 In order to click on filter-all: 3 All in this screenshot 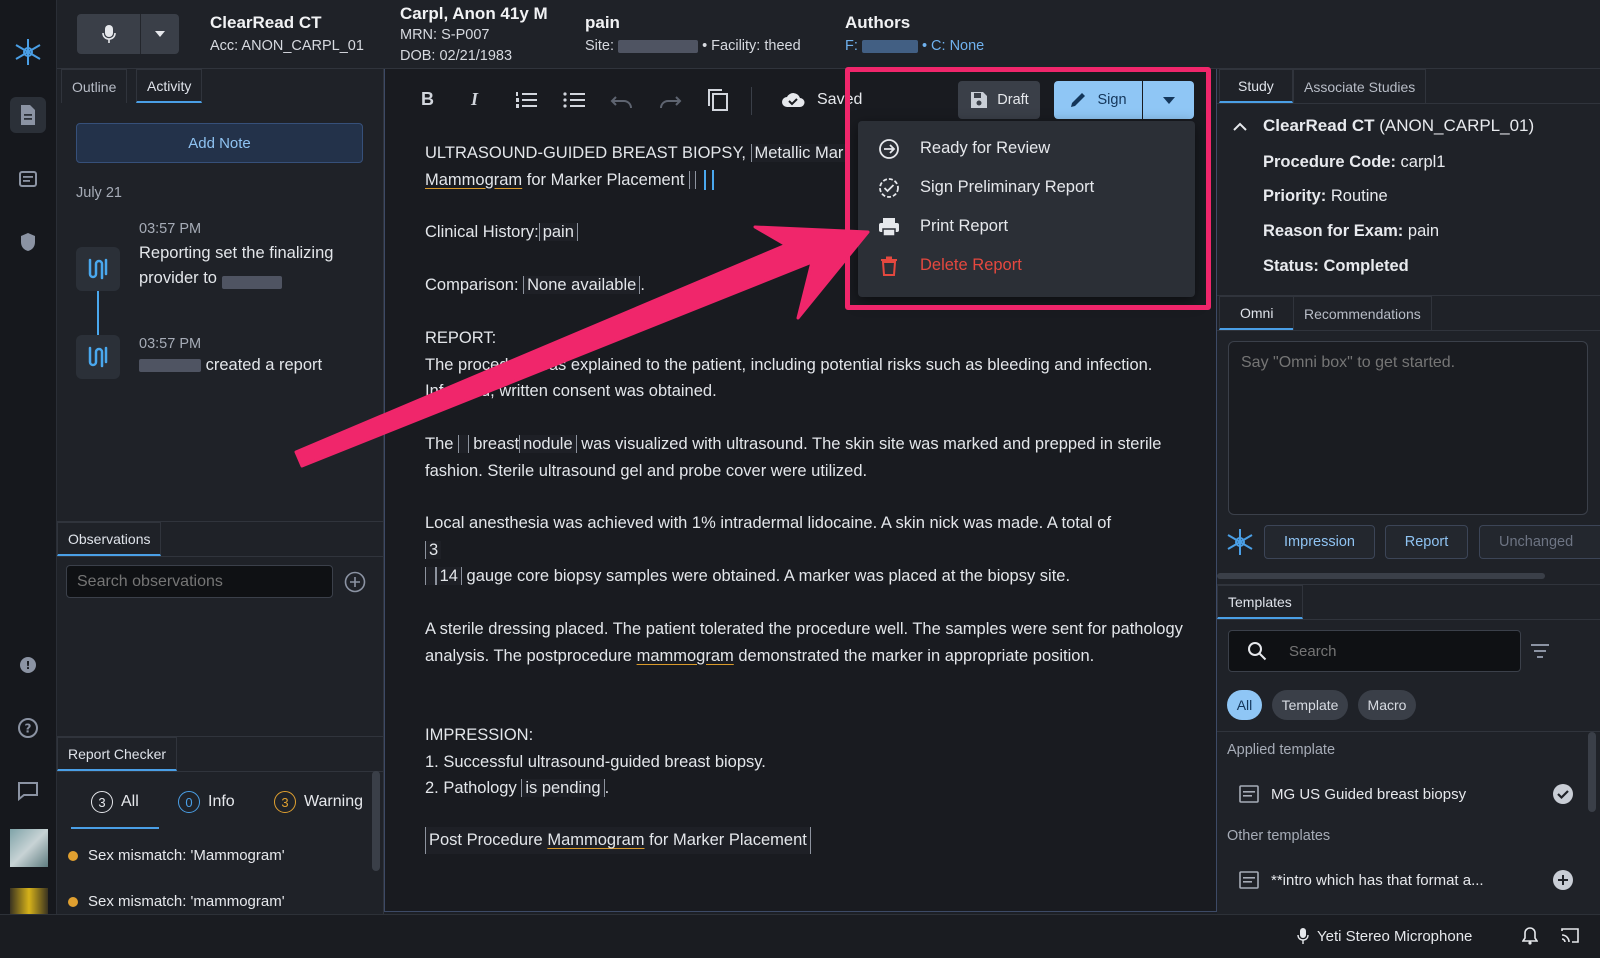, I will do `click(115, 802)`.